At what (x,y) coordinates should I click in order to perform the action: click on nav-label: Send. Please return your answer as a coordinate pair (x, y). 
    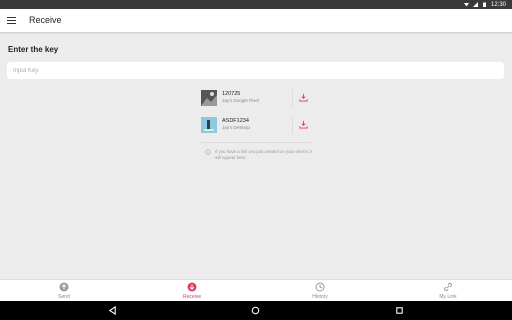
    Looking at the image, I should click on (64, 297).